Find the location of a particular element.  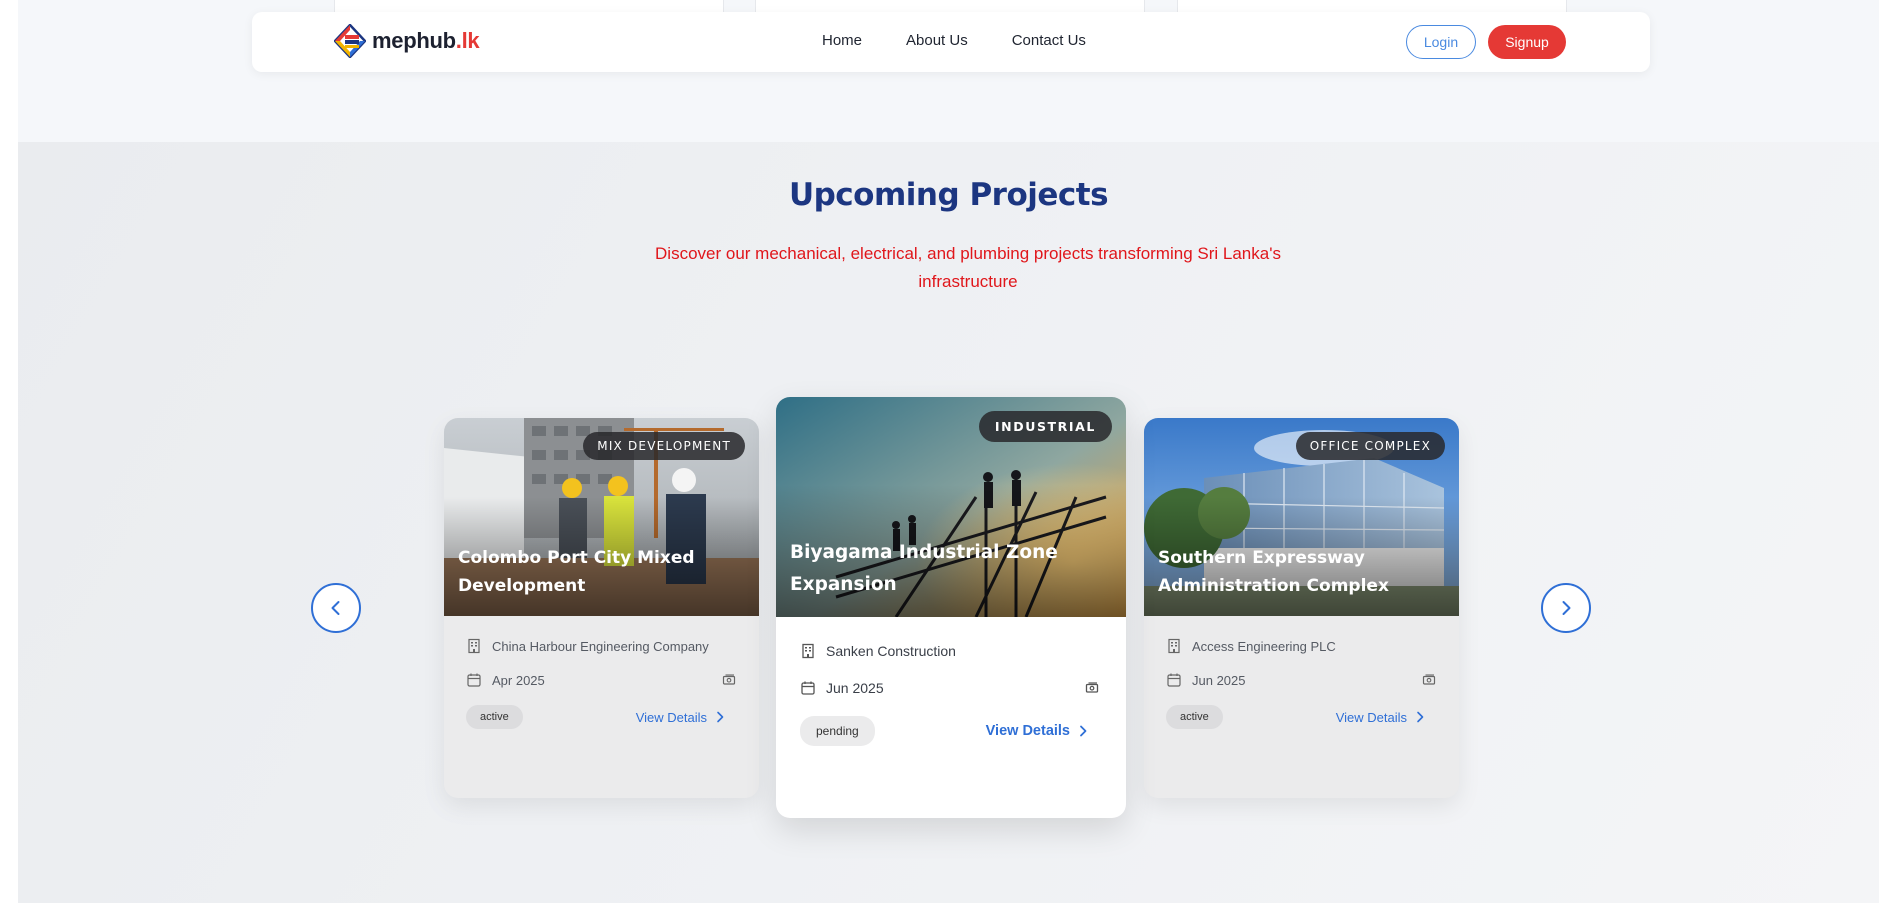

company-name: China Harbour Engineering Company is located at coordinates (600, 646).